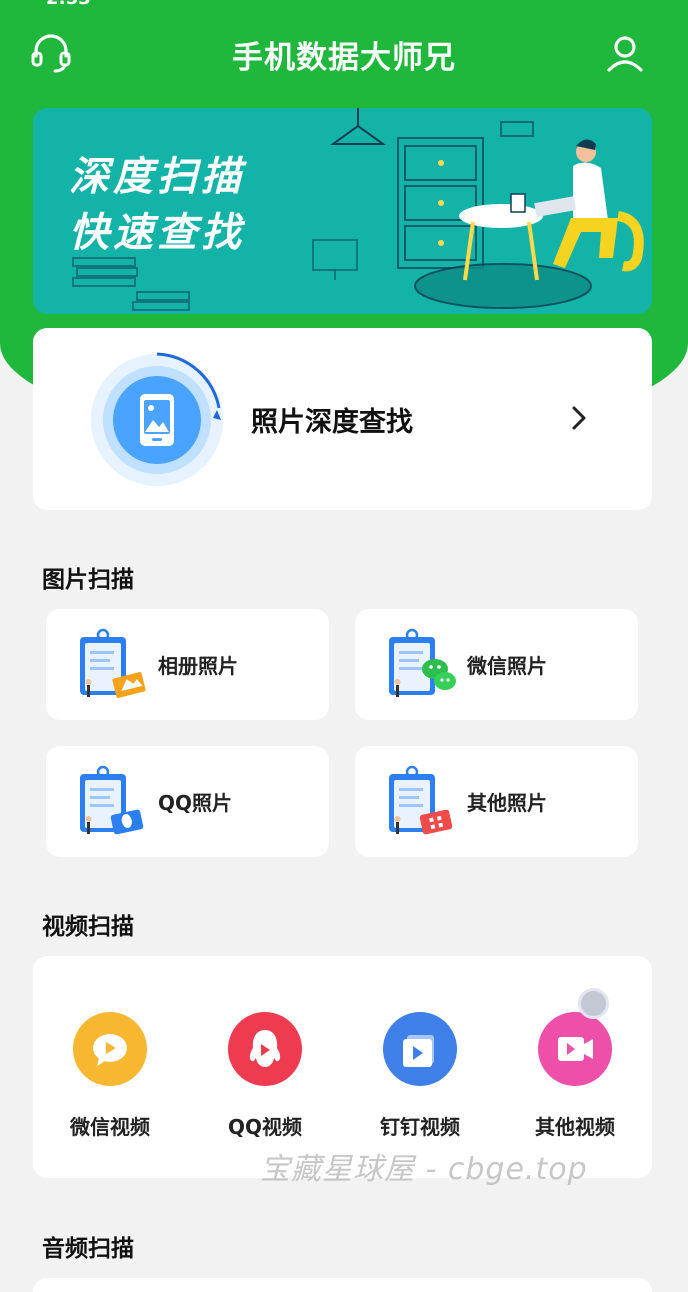  Describe the element at coordinates (160, 418) in the screenshot. I see `phone-image-icon` at that location.